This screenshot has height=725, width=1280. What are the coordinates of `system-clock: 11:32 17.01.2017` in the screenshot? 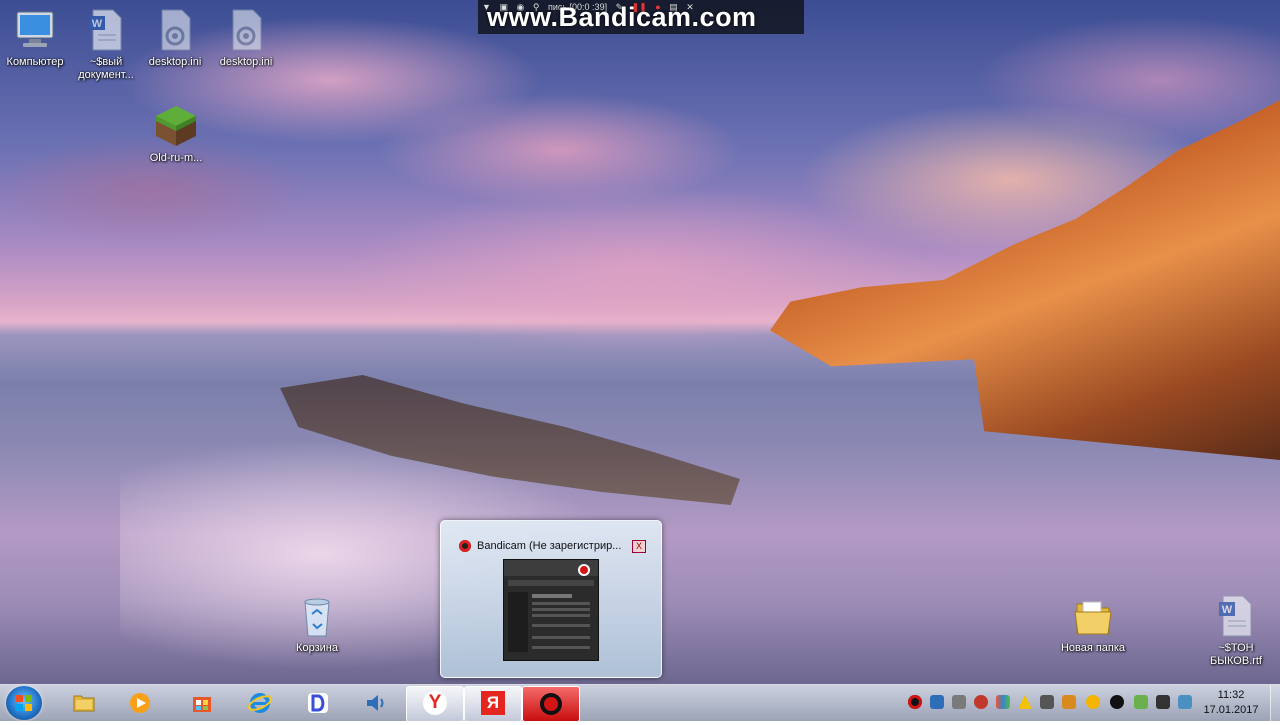 It's located at (1231, 703).